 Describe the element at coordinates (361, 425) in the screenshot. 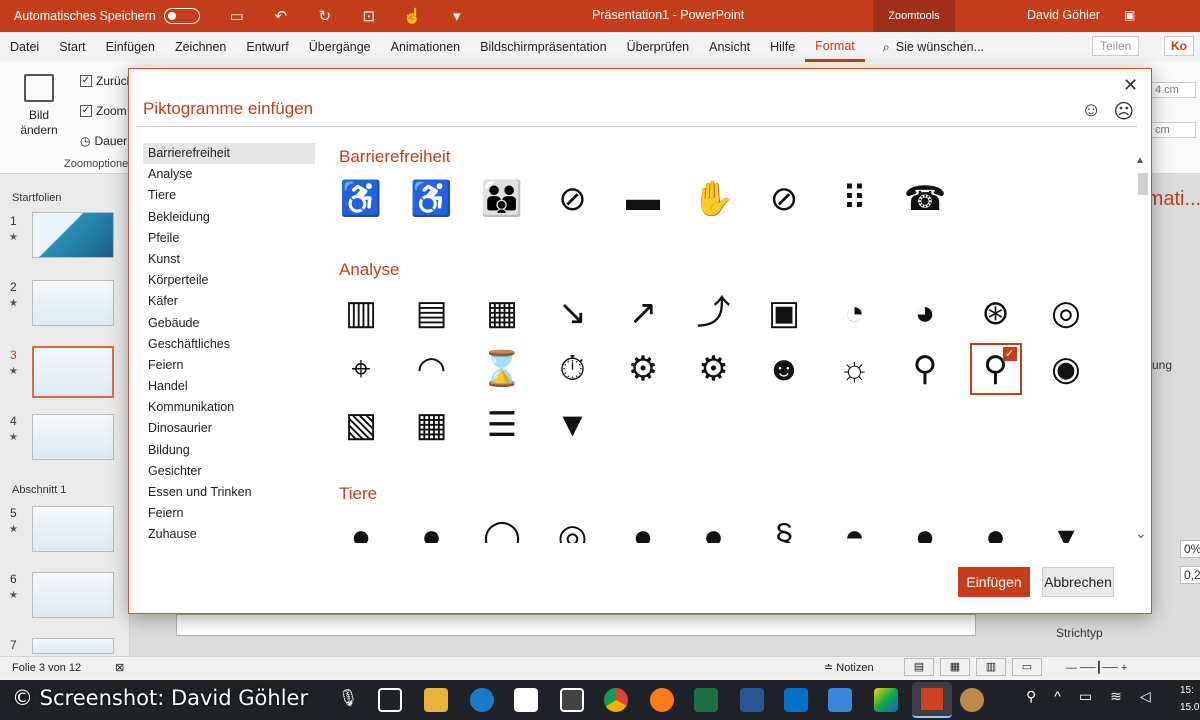

I see `strategy-icon: ▧` at that location.